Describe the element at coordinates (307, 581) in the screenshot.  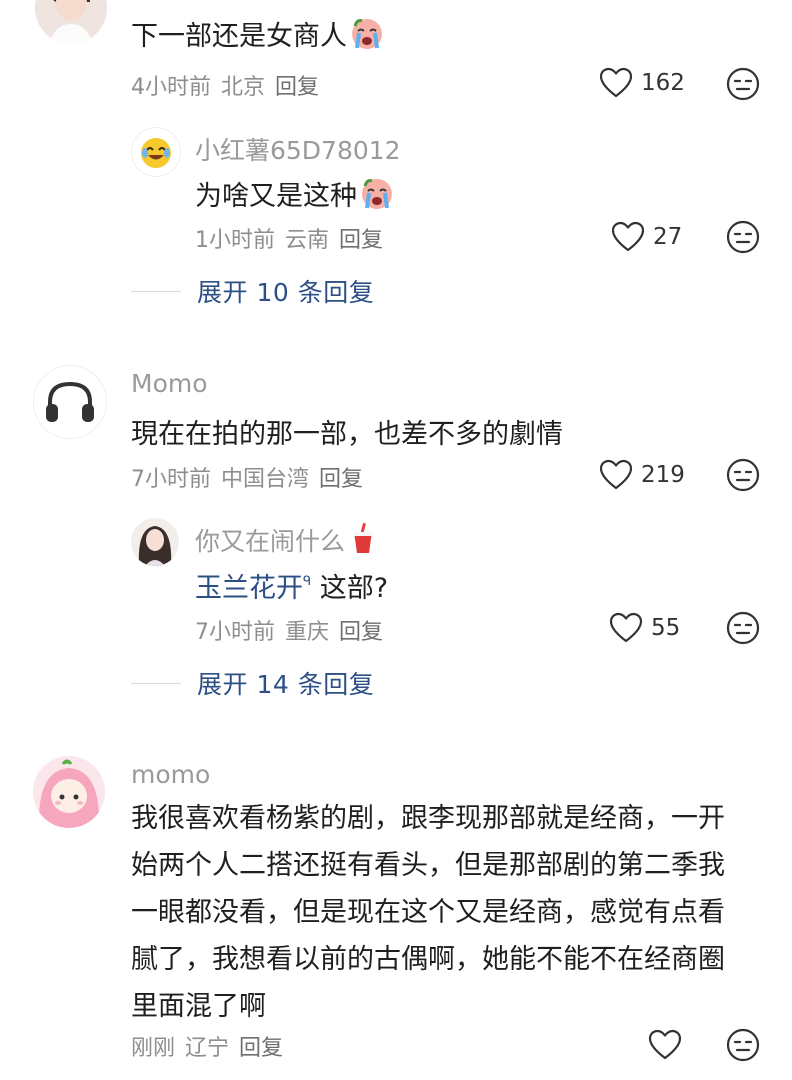
I see `mention-suffix: ᑫ` at that location.